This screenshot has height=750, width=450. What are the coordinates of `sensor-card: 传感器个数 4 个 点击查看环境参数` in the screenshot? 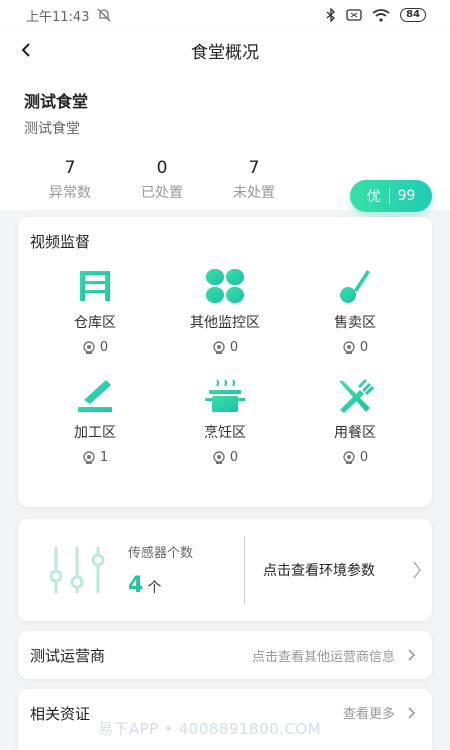 It's located at (225, 570).